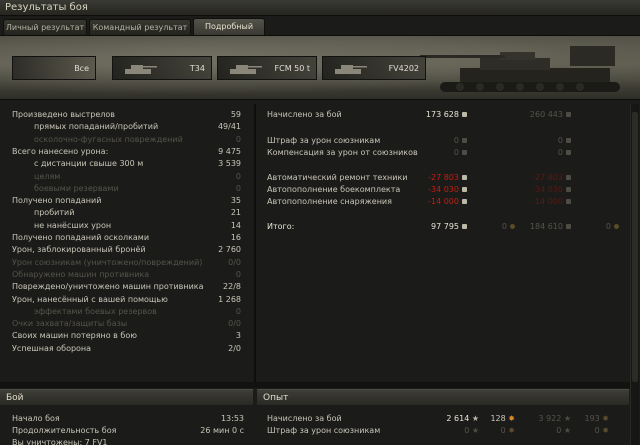 This screenshot has width=640, height=445. I want to click on auto-repair-premium: -27 803, so click(547, 177).